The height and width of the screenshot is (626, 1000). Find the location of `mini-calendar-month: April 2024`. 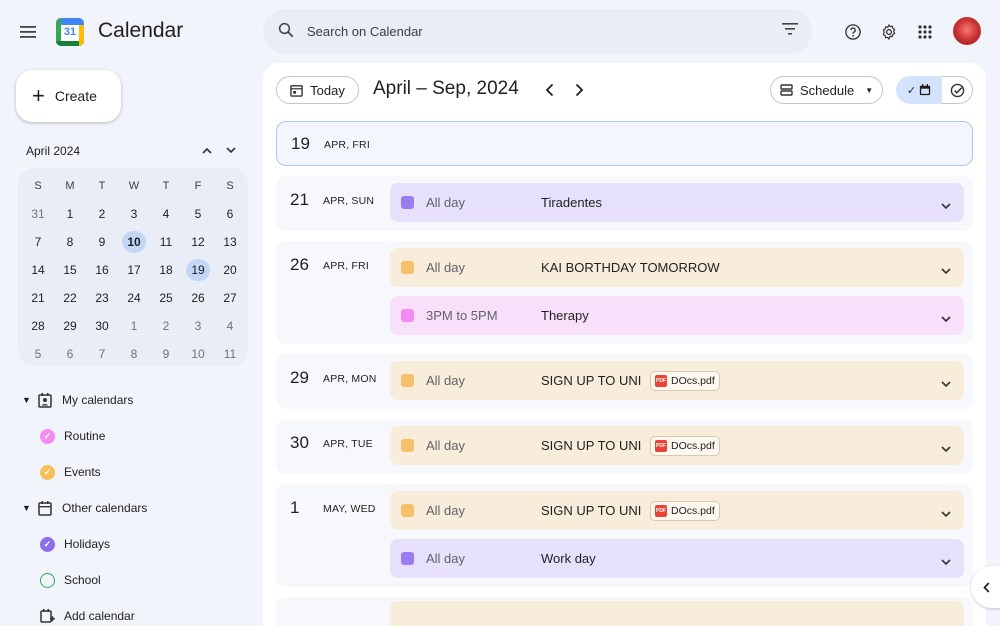

mini-calendar-month: April 2024 is located at coordinates (53, 151).